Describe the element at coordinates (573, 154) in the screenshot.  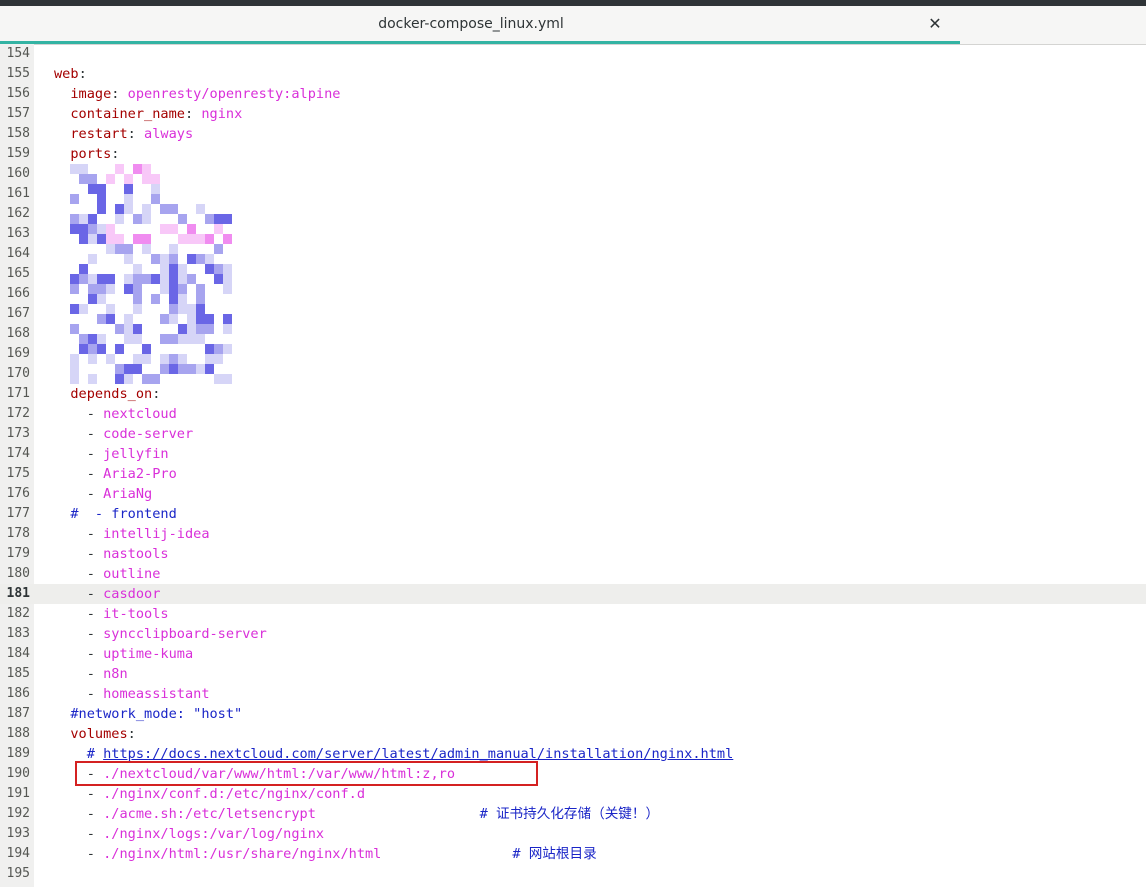
I see `code-line: 159 ports:` at that location.